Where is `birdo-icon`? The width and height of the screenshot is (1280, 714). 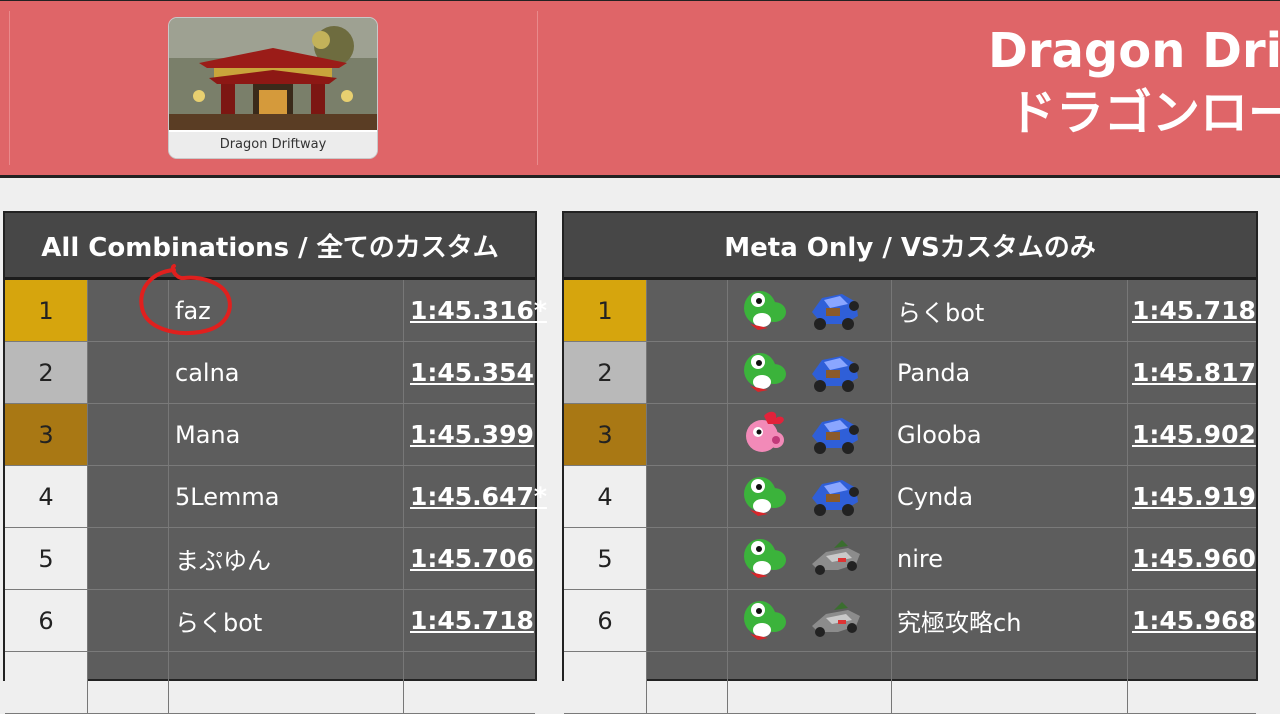
birdo-icon is located at coordinates (765, 435).